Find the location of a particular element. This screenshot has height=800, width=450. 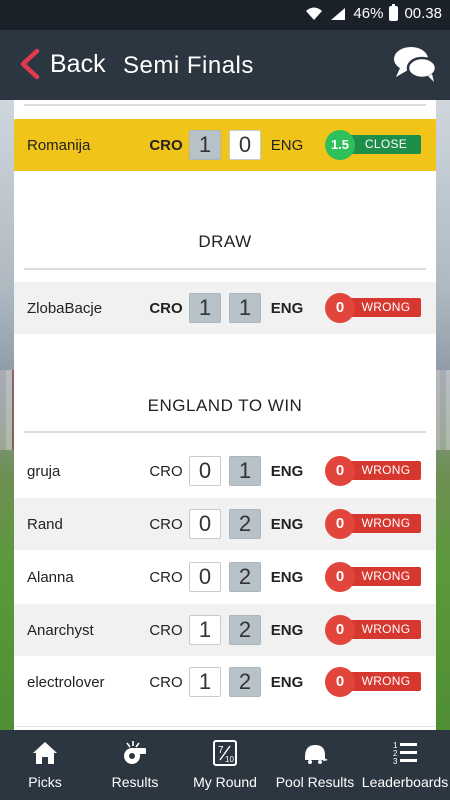

nav-picks: Picks is located at coordinates (45, 765).